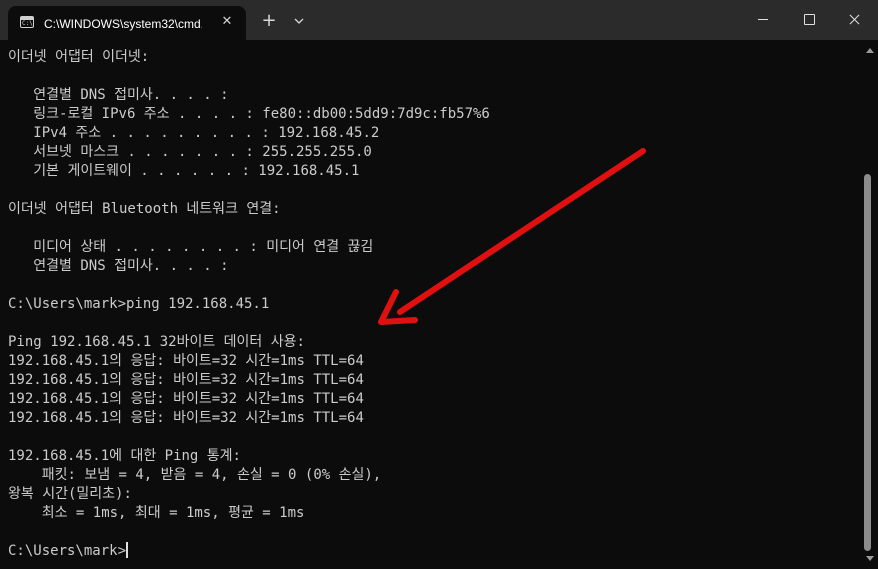 The height and width of the screenshot is (569, 878). I want to click on terminal-line: C:\Users\mark>ping 192.168.45.1, so click(139, 304).